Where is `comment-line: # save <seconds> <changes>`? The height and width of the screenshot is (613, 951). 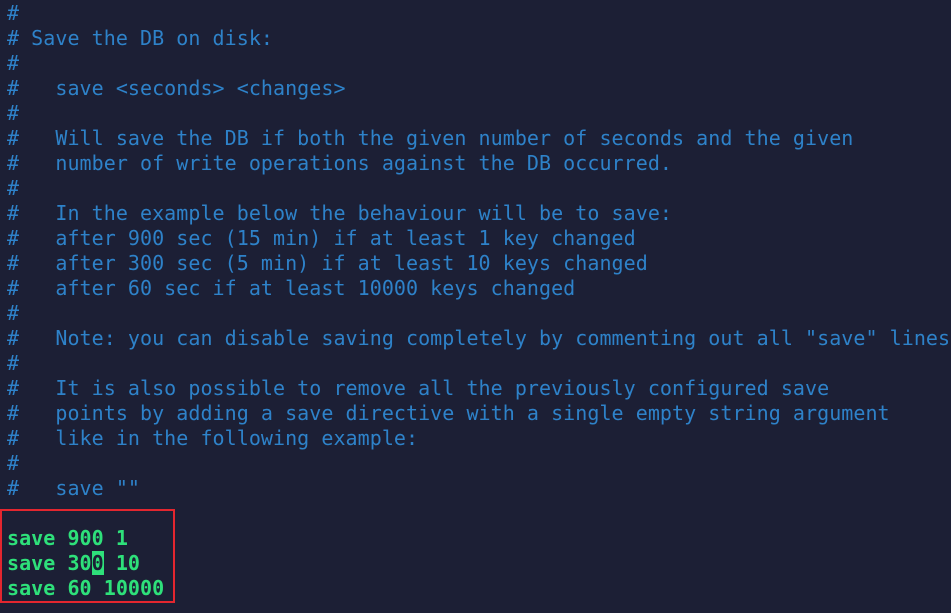
comment-line: # save <seconds> <changes> is located at coordinates (176, 88).